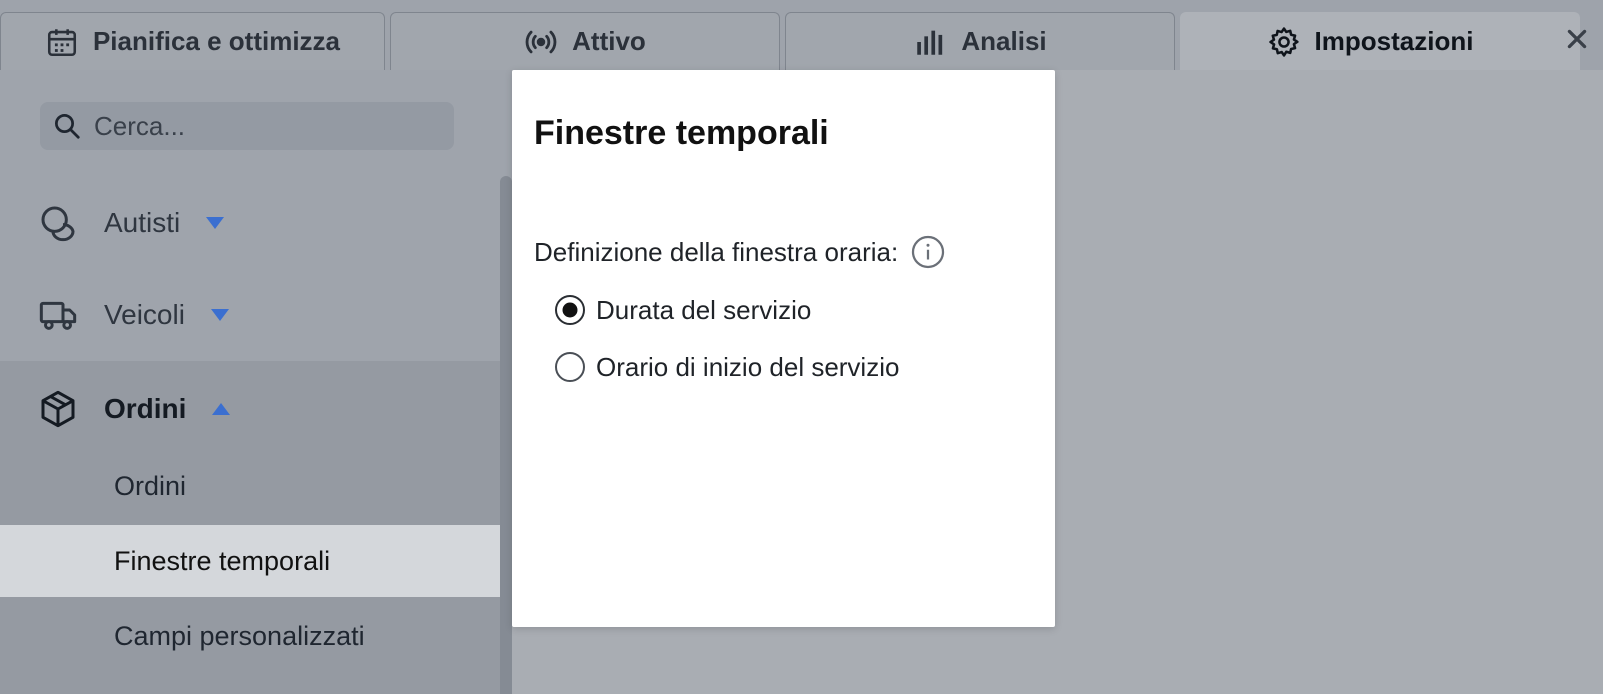 The width and height of the screenshot is (1603, 694). I want to click on field-label-text: Definizione della finestra oraria:, so click(716, 251).